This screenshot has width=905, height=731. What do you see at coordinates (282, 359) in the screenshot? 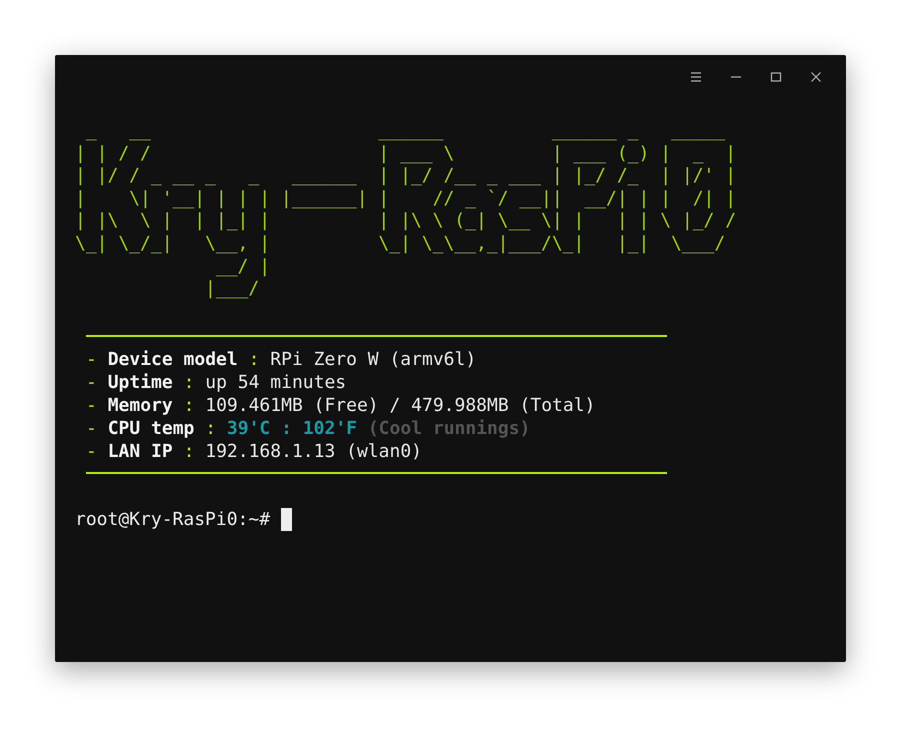
I see `info-line: - Device model : RPi Zero W (armv6l)` at bounding box center [282, 359].